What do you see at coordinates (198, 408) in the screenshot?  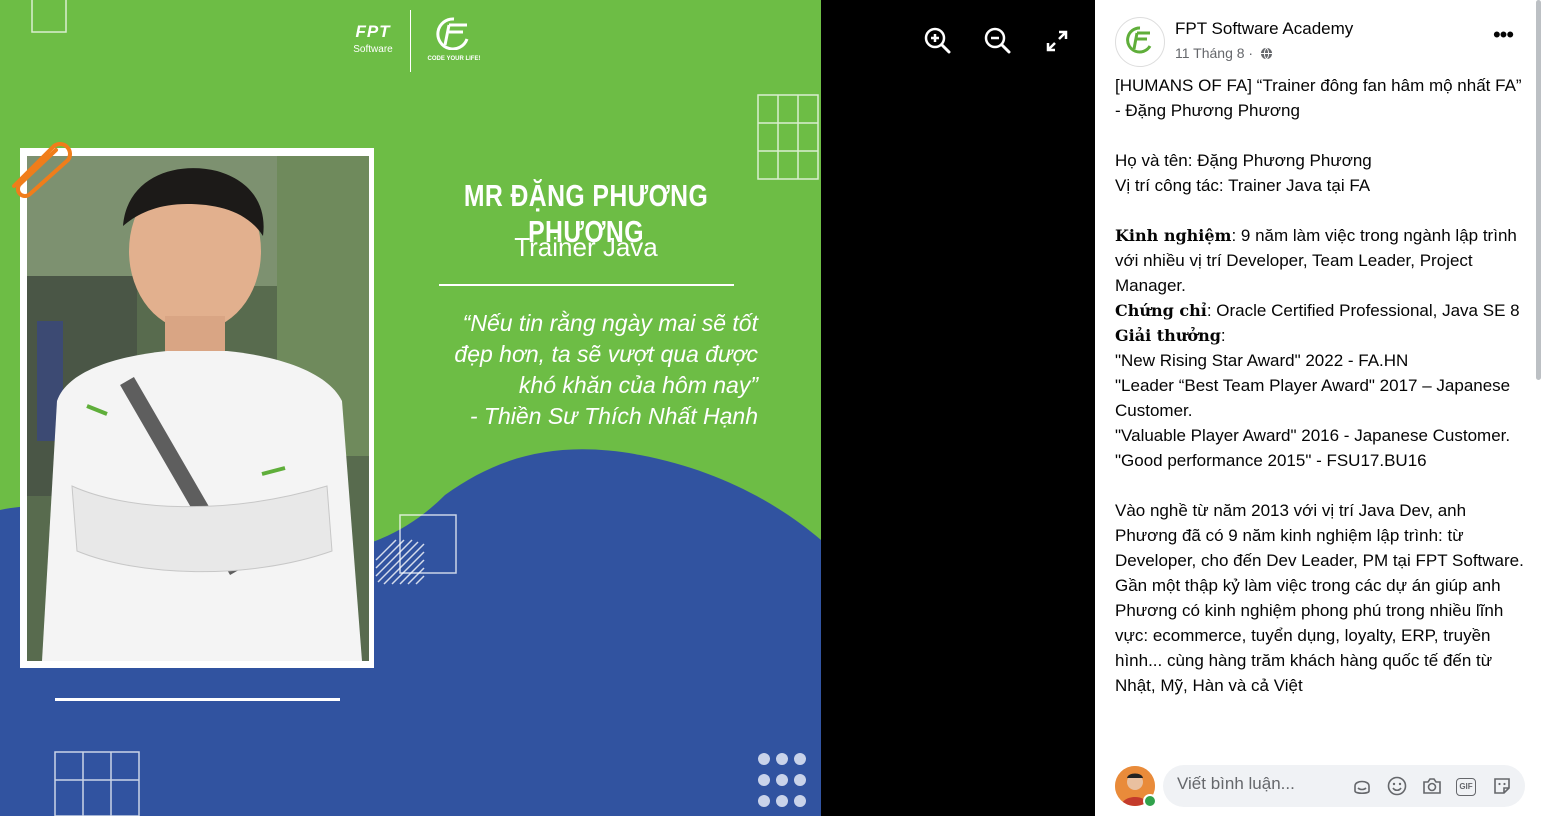 I see `trainer-photo` at bounding box center [198, 408].